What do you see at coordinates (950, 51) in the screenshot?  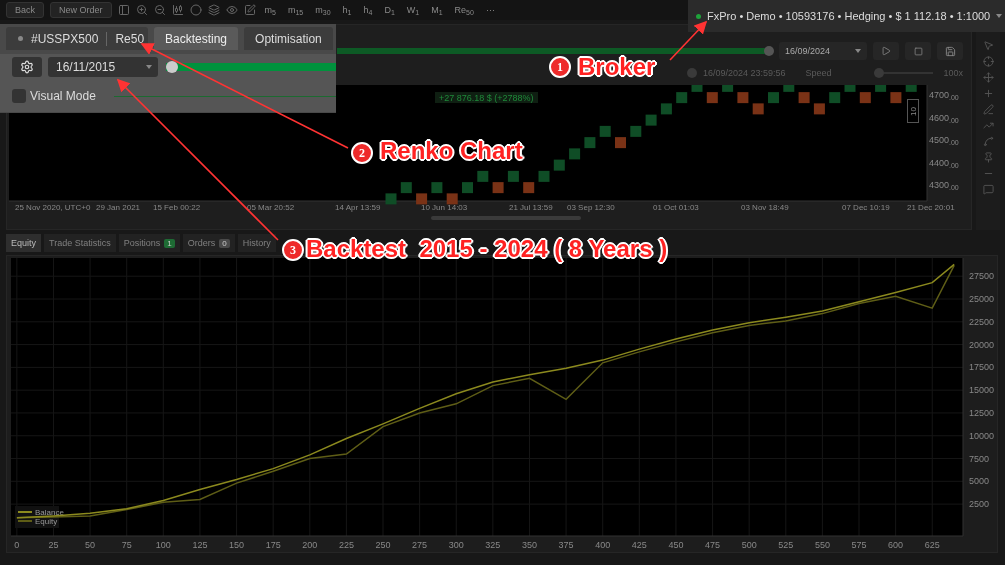 I see `save-button` at bounding box center [950, 51].